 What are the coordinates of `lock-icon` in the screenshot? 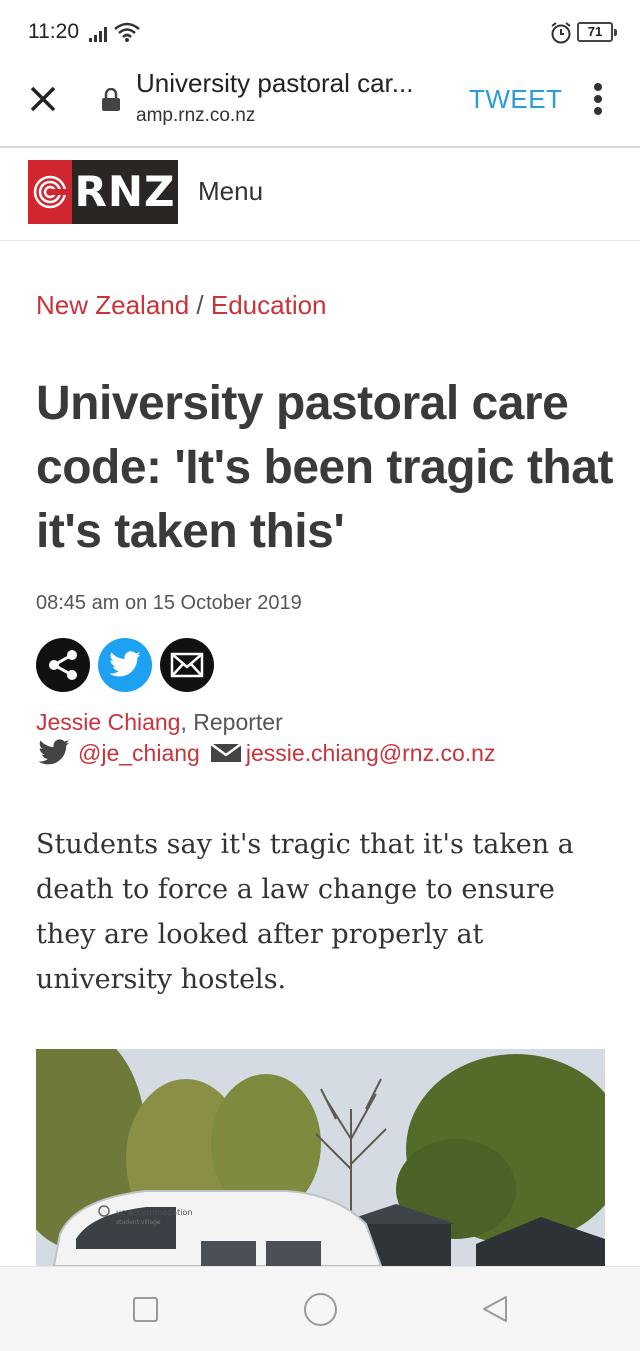 It's located at (111, 99).